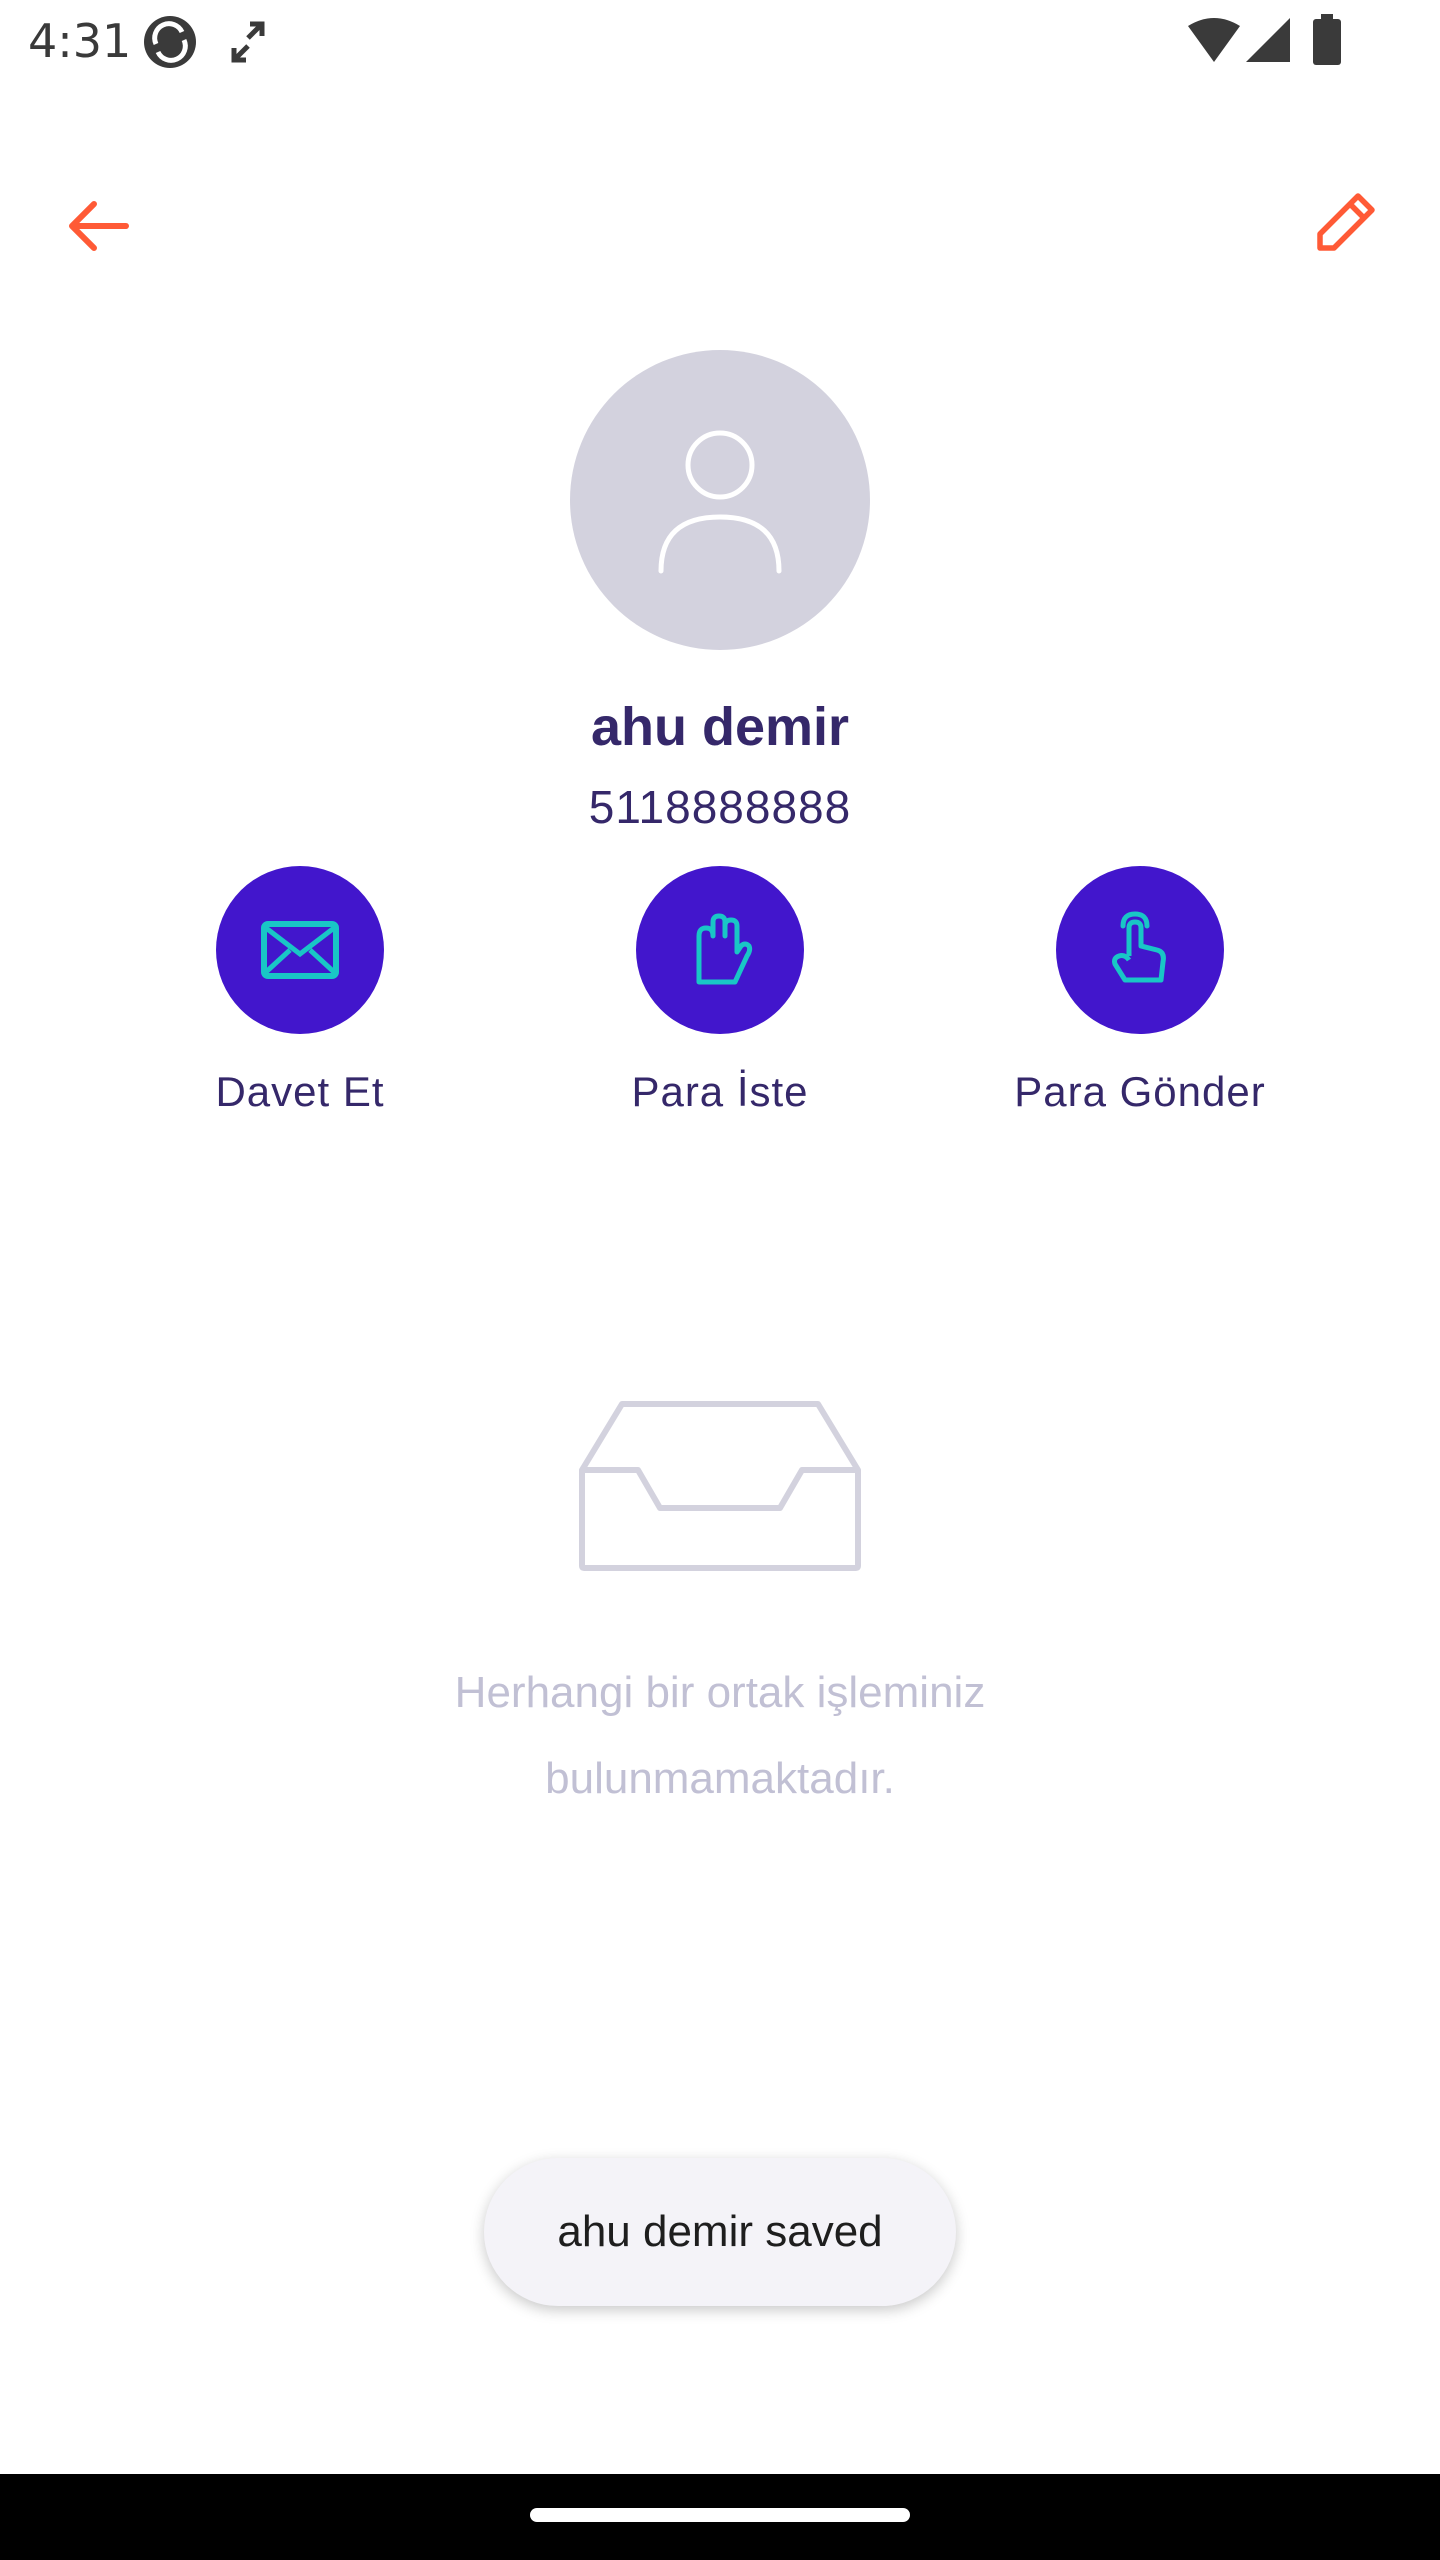 Image resolution: width=1440 pixels, height=2560 pixels. I want to click on empty-state-line-1: Herhangi bir ortak işleminiz, so click(720, 1692).